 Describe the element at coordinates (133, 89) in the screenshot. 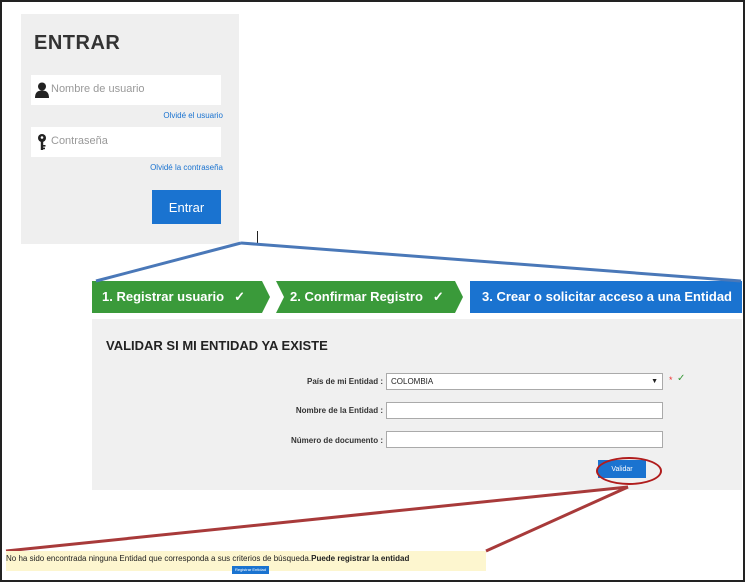

I see `username-input` at that location.